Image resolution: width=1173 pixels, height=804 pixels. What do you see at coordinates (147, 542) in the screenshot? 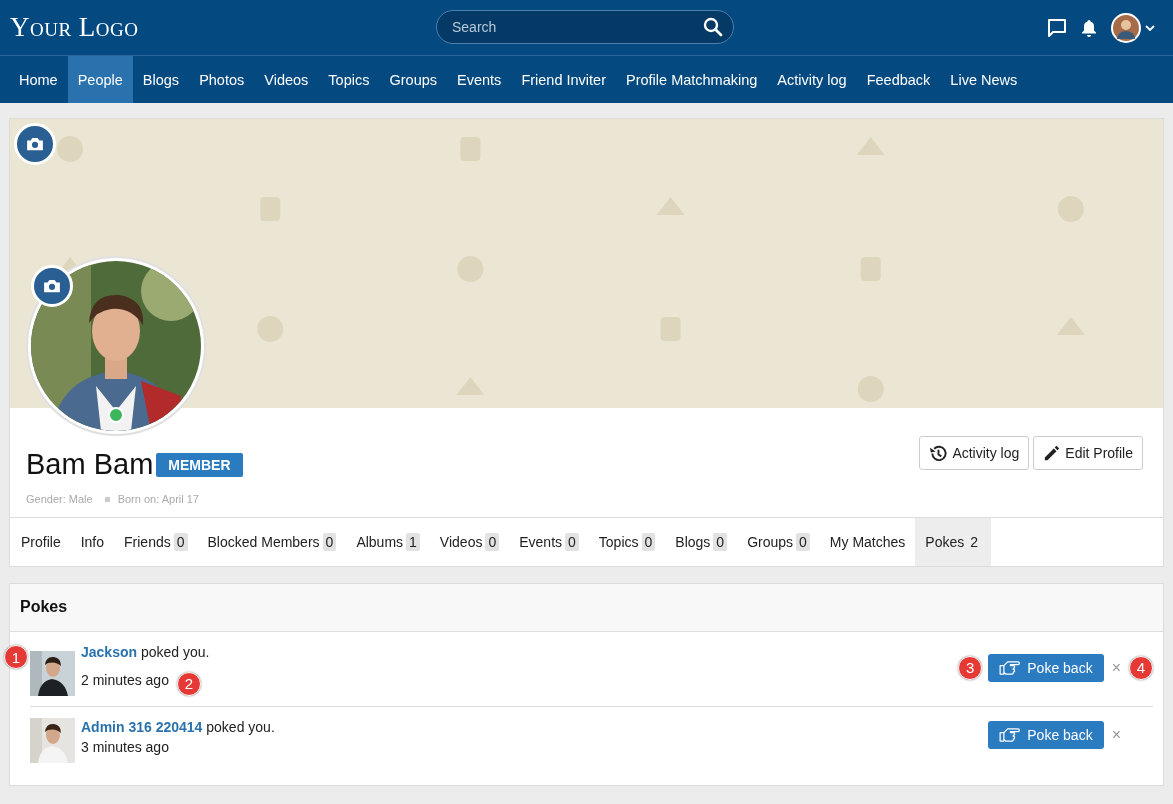
I see `tab-label: Friends` at bounding box center [147, 542].